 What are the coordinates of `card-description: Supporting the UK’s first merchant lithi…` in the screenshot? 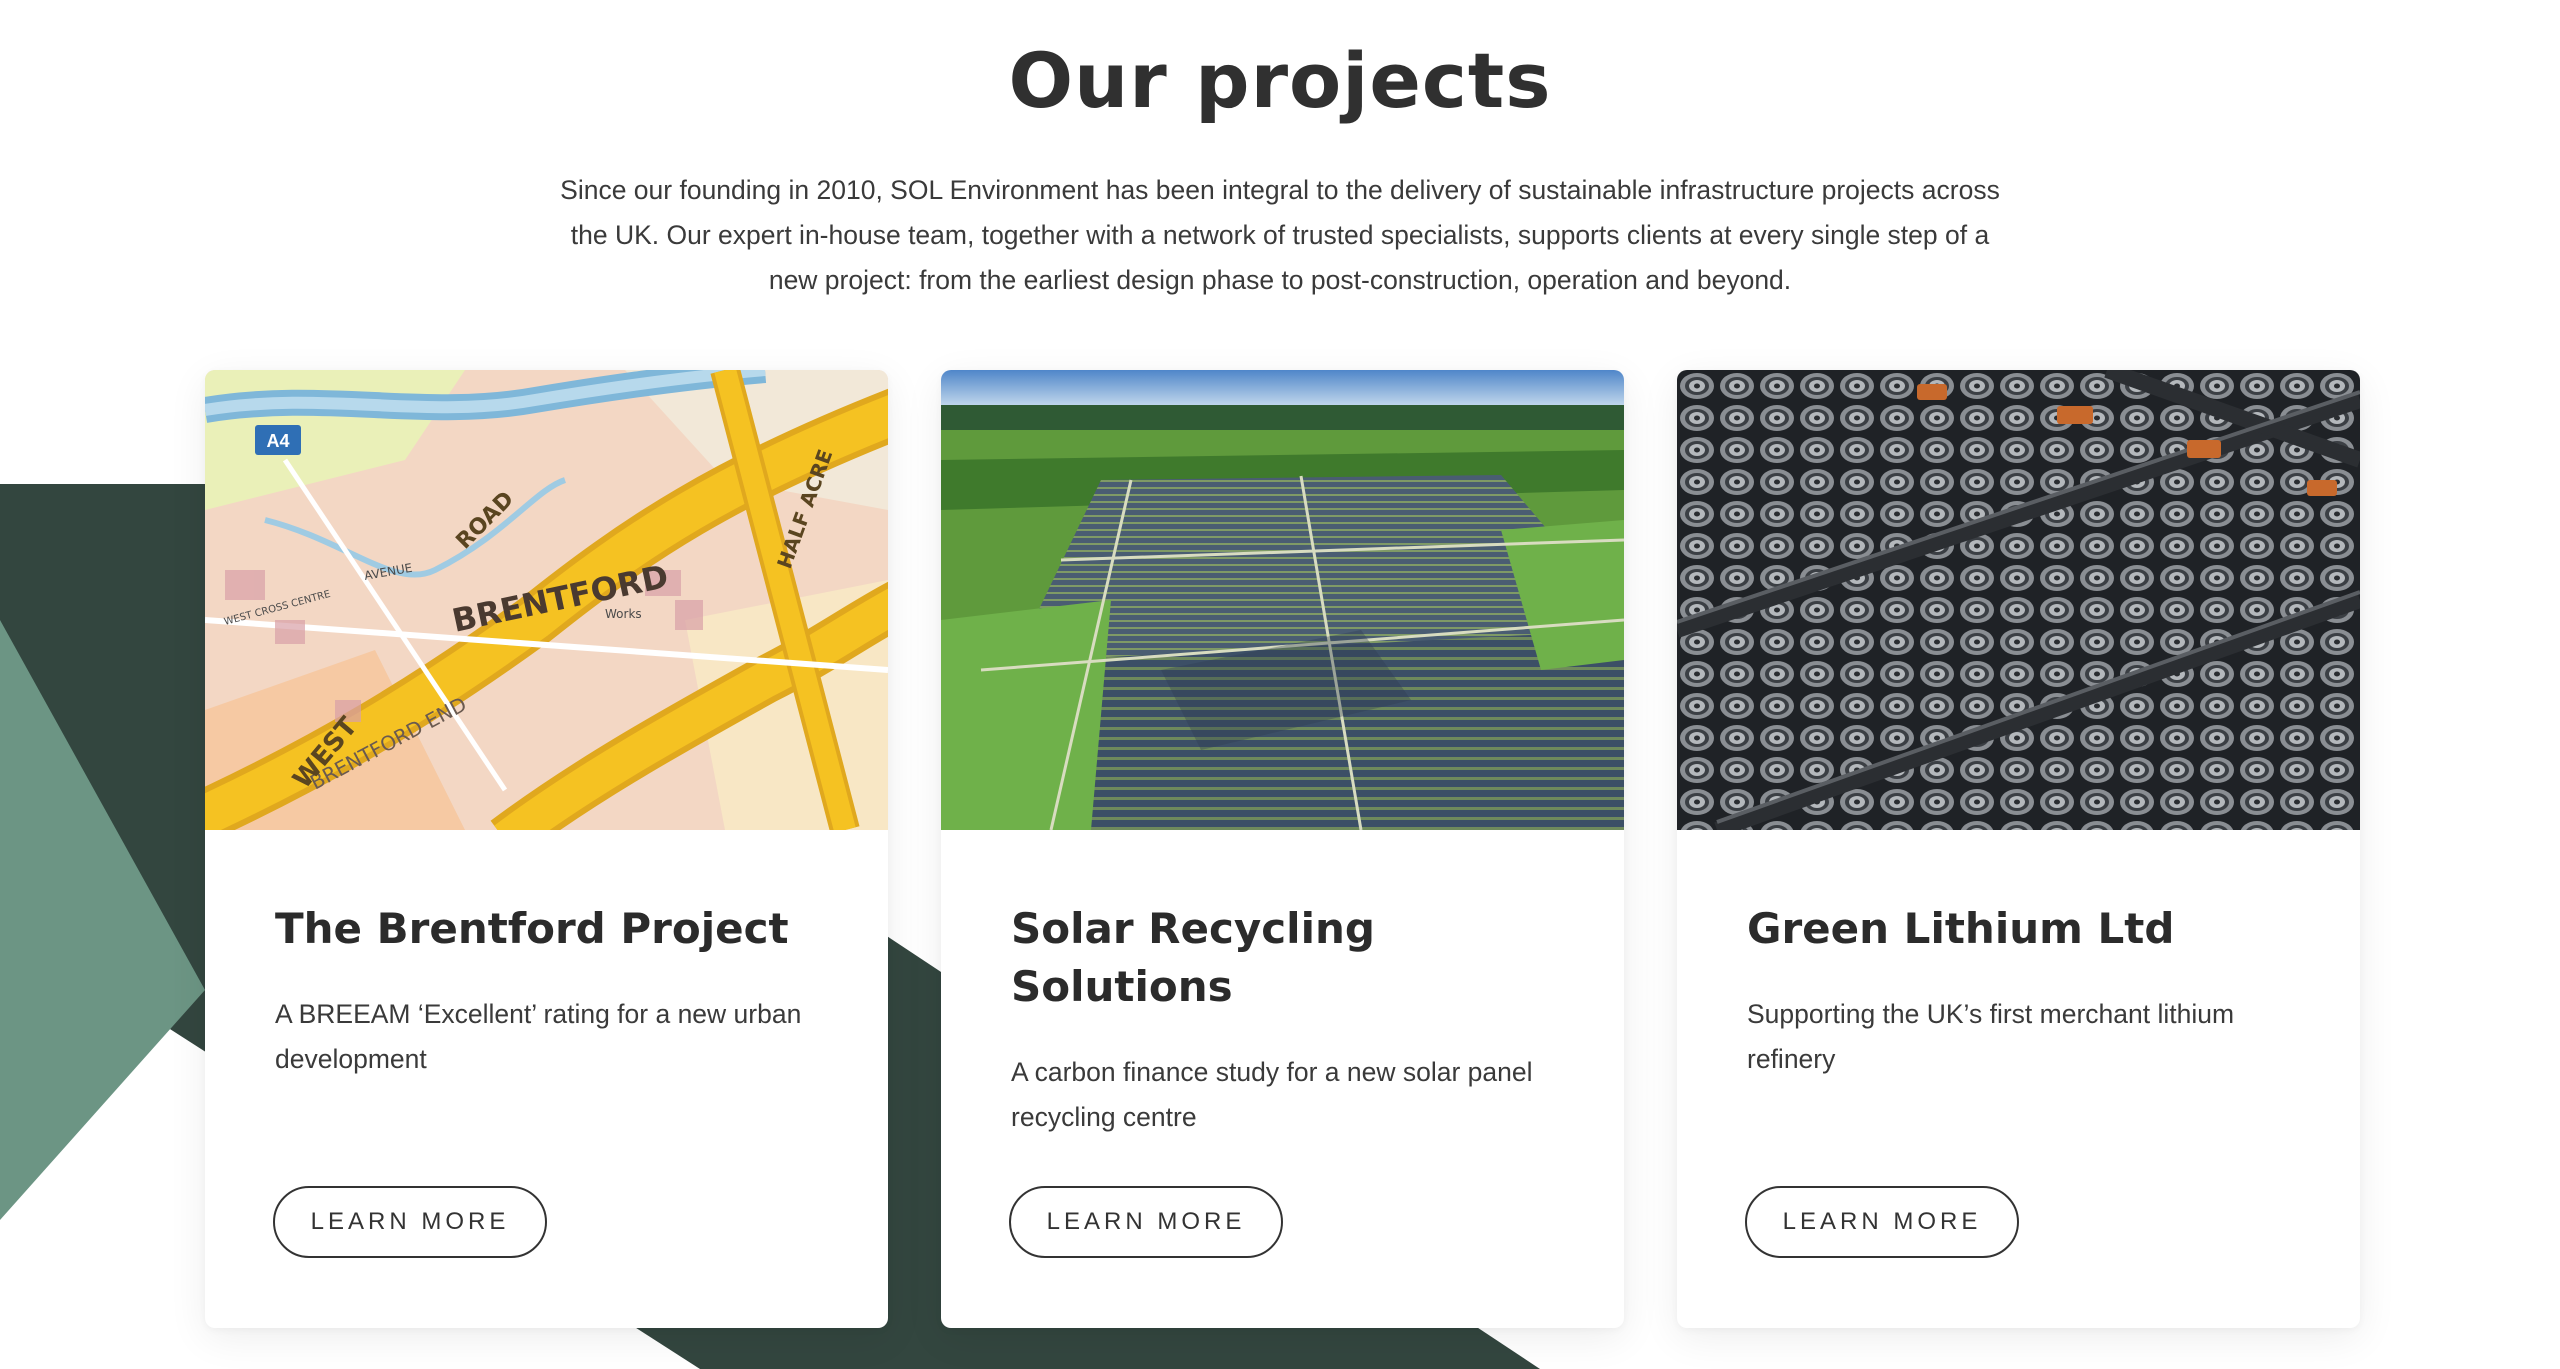 It's located at (1991, 1036).